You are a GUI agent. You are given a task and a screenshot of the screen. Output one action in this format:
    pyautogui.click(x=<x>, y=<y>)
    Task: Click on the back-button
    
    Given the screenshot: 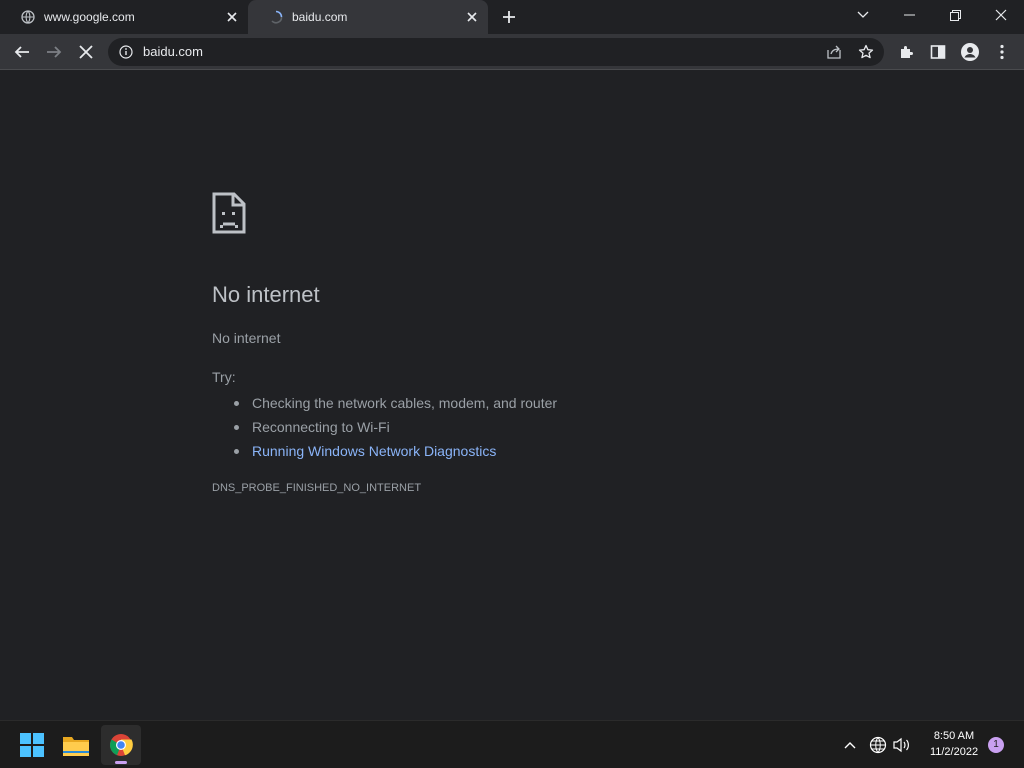 What is the action you would take?
    pyautogui.click(x=22, y=52)
    